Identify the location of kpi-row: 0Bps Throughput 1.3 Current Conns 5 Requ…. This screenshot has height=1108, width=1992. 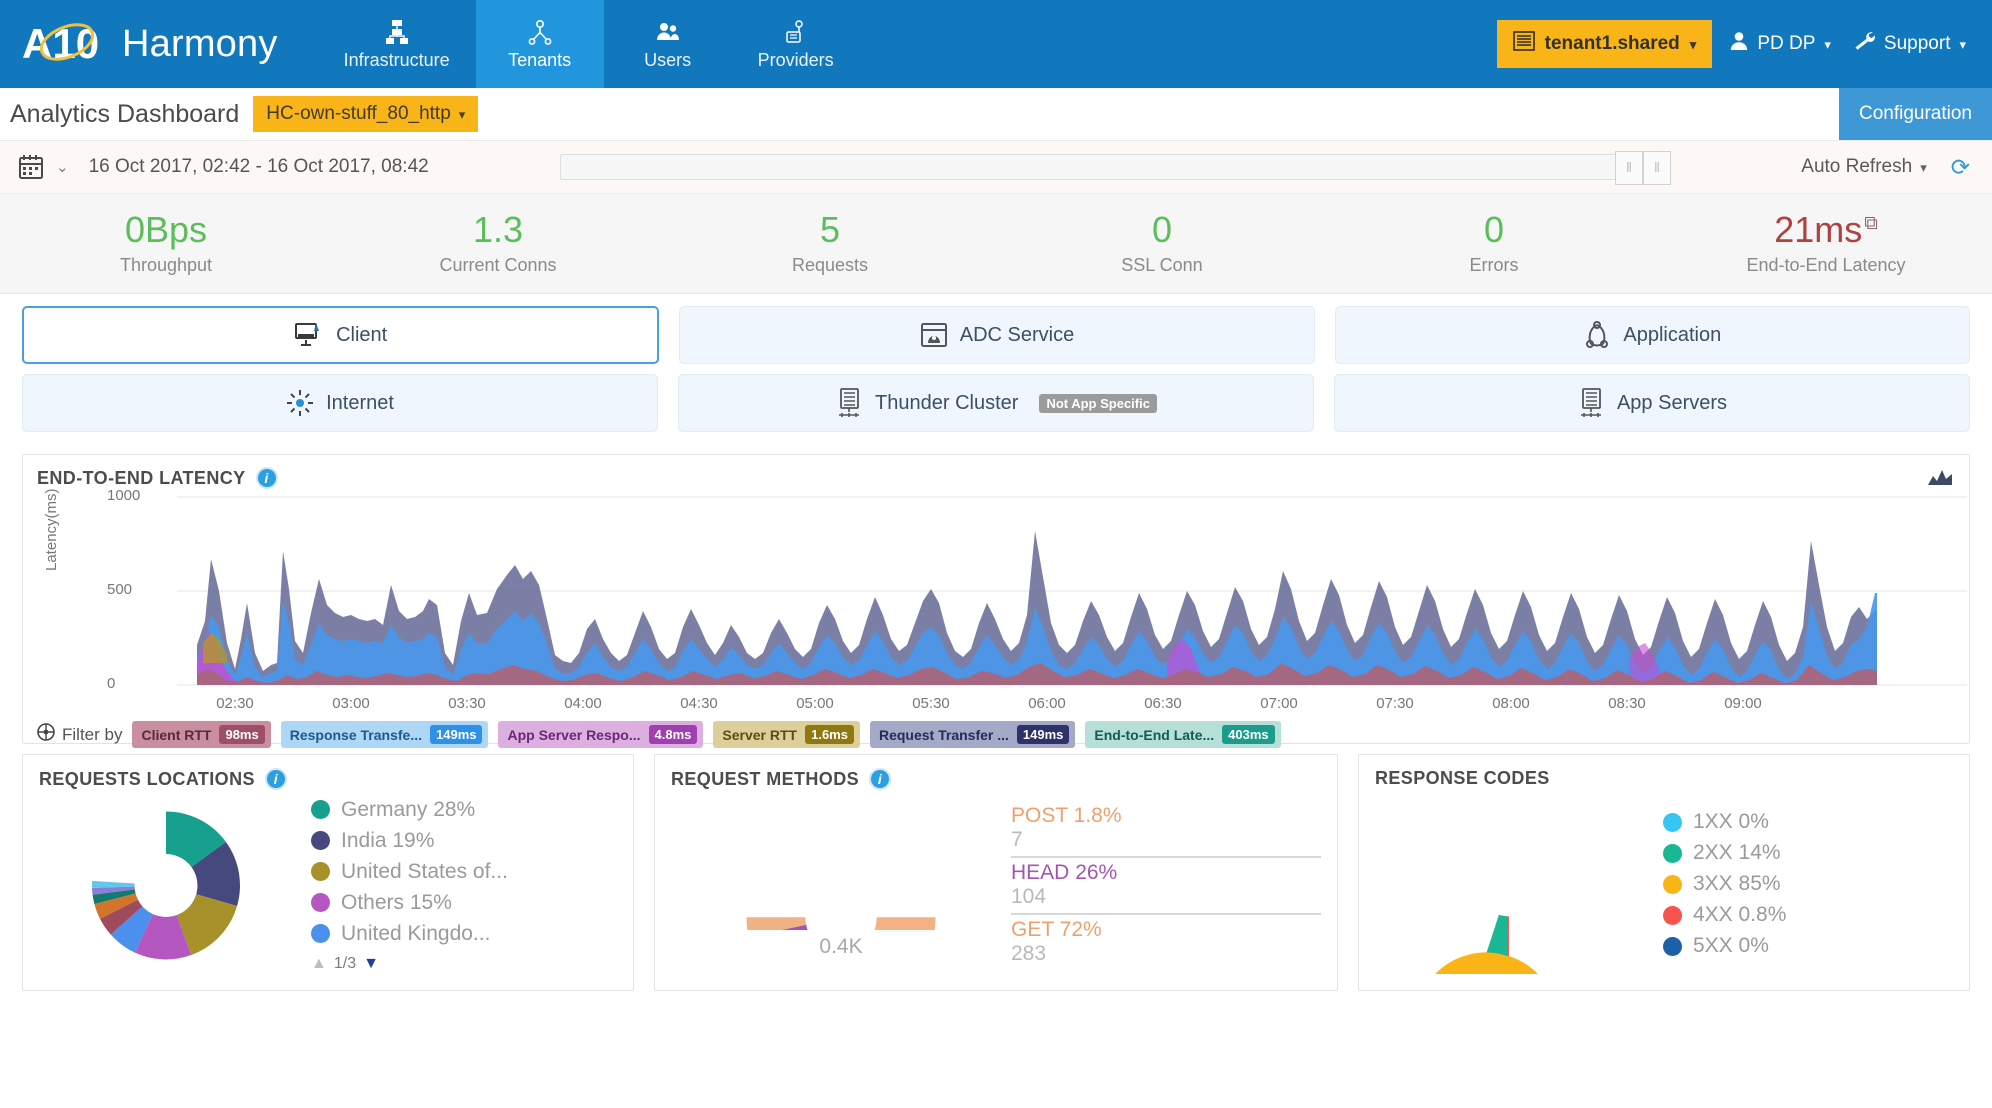
(996, 244).